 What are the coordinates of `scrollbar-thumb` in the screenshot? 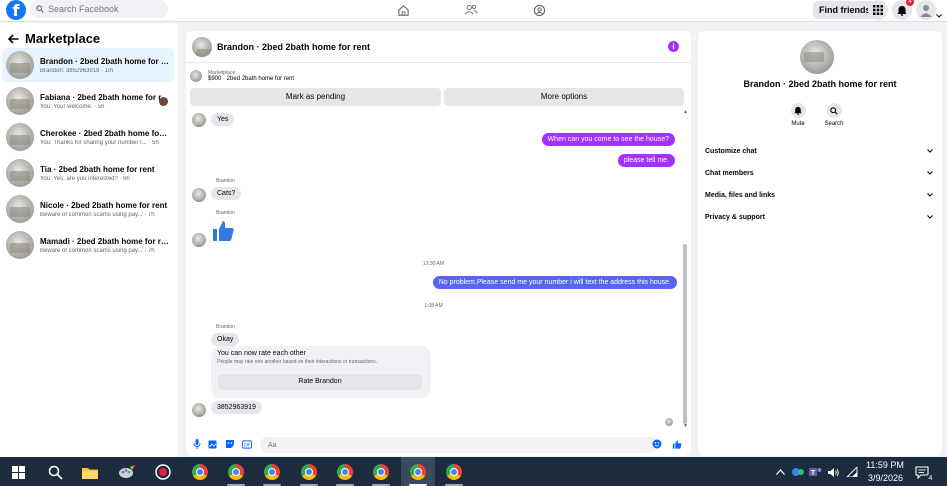 It's located at (685, 334).